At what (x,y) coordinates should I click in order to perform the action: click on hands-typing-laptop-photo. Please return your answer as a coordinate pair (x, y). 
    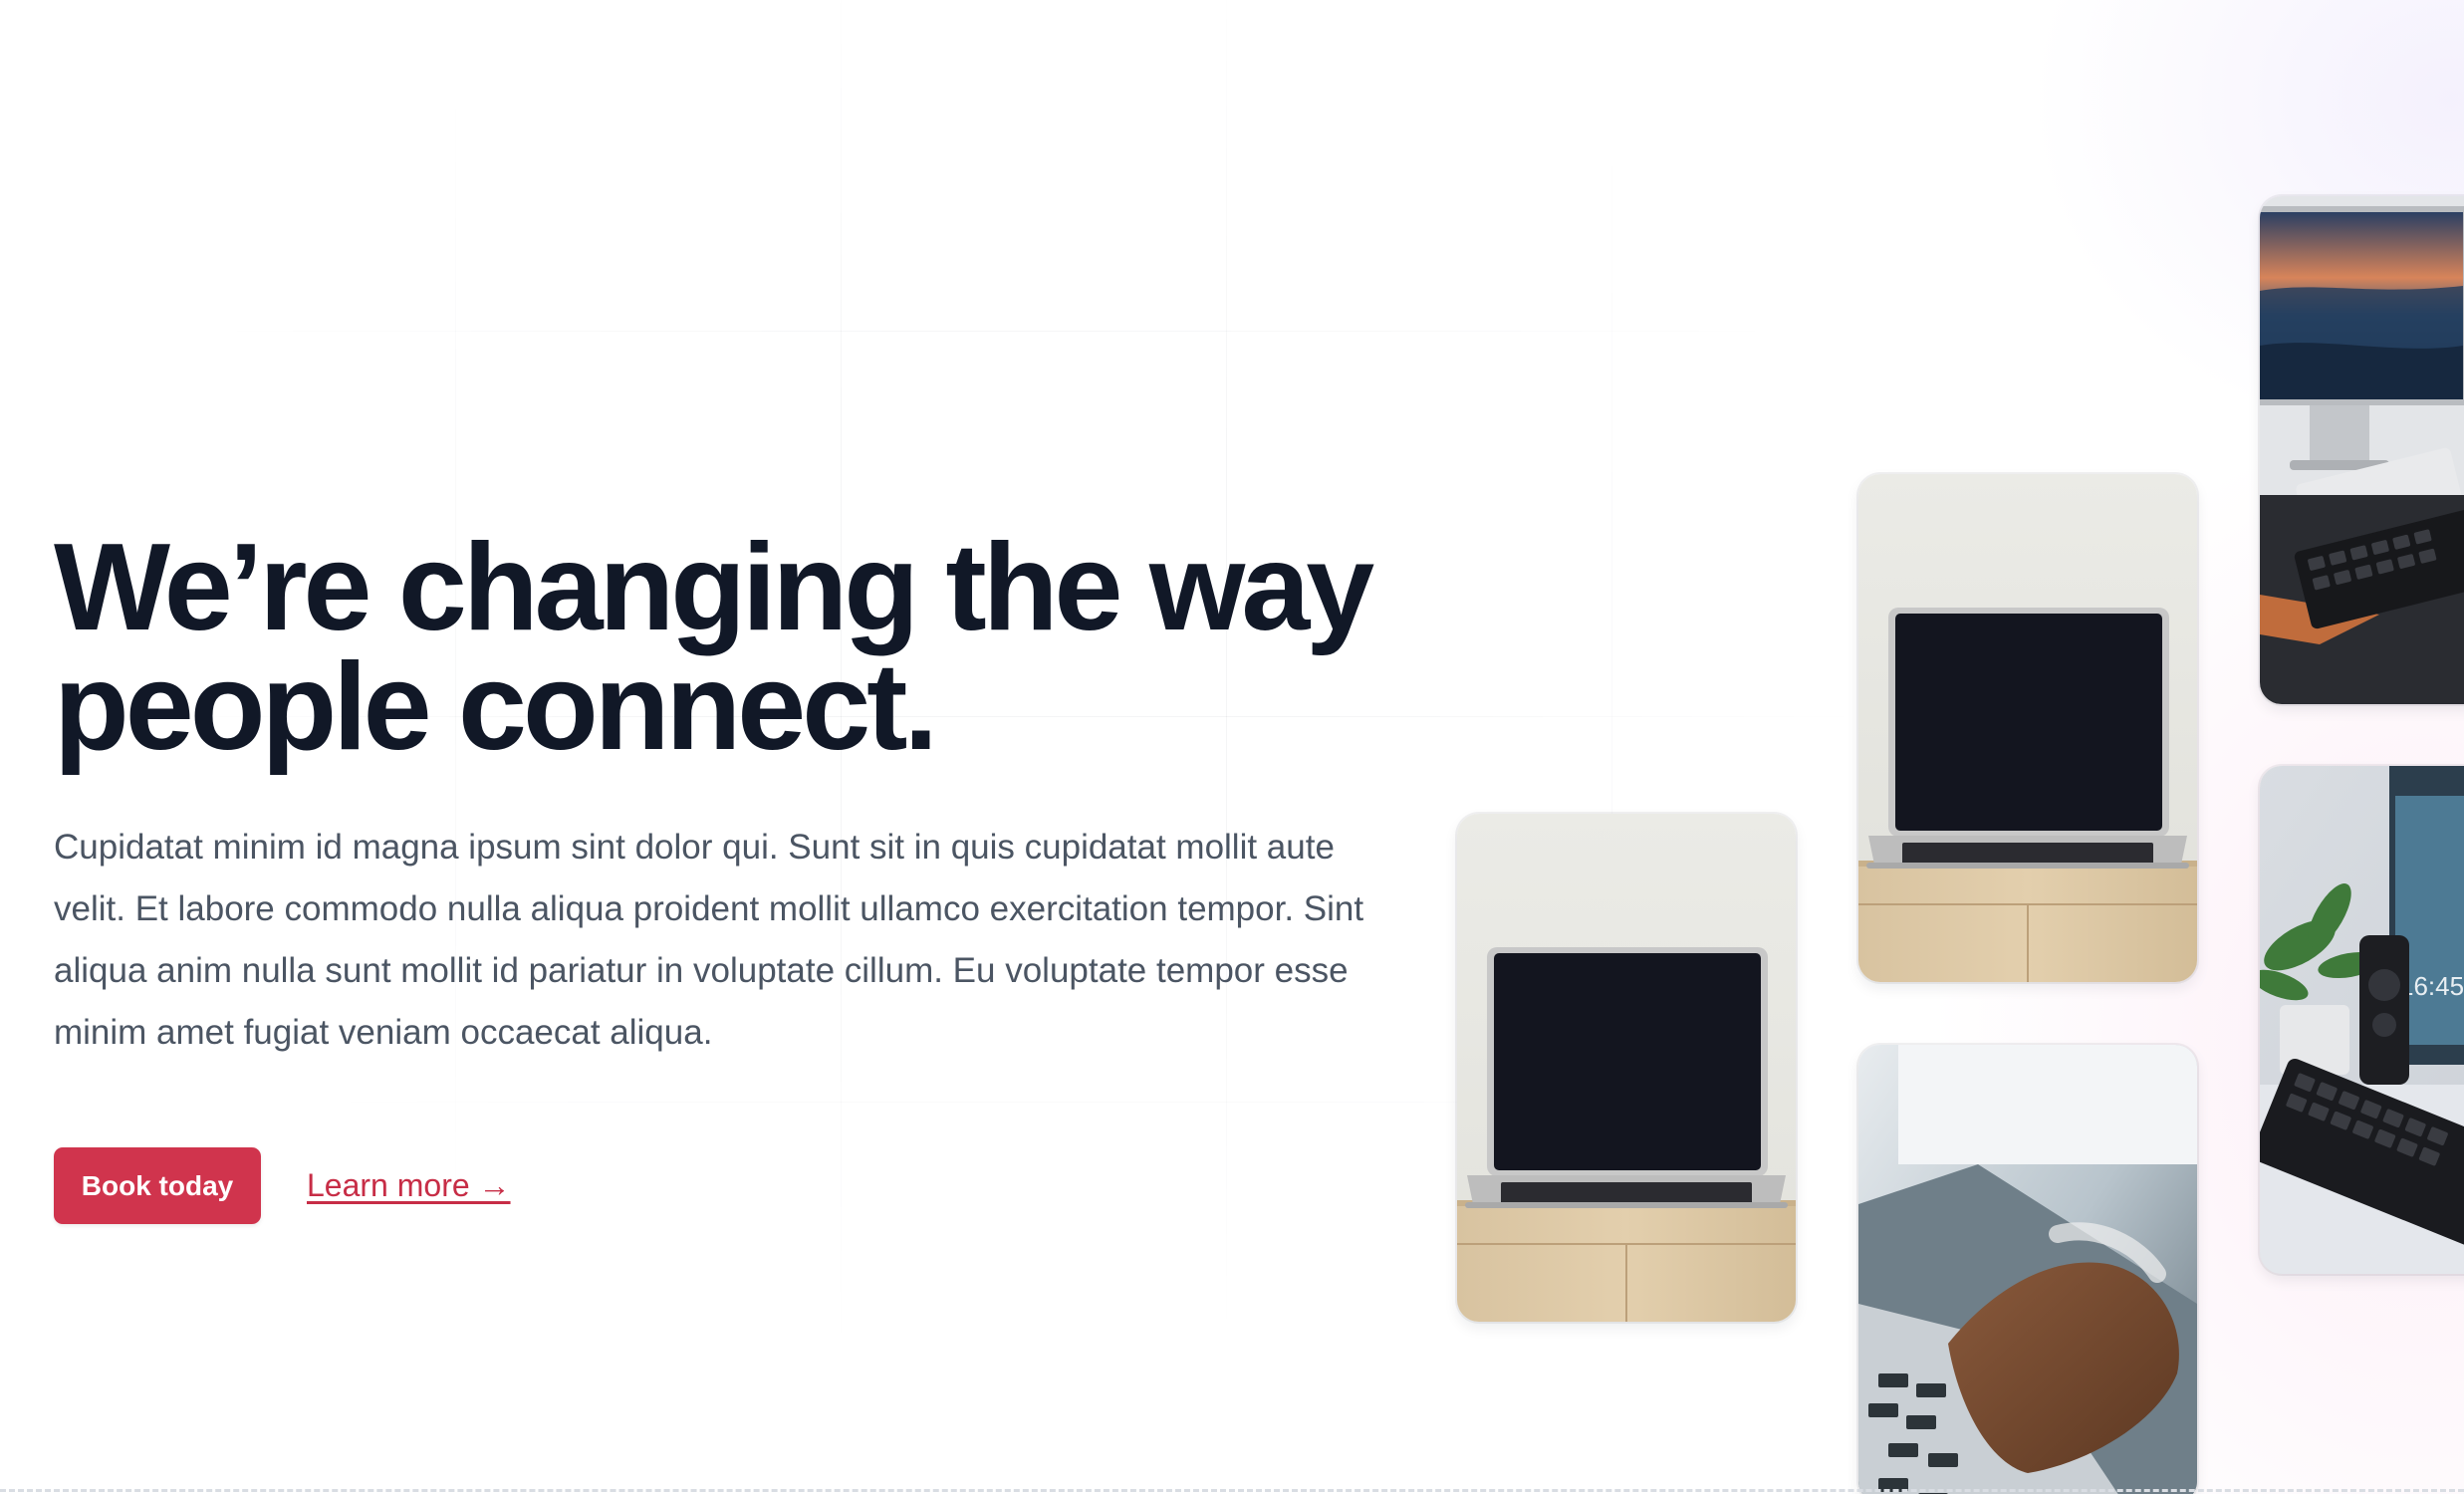
    Looking at the image, I should click on (2027, 1269).